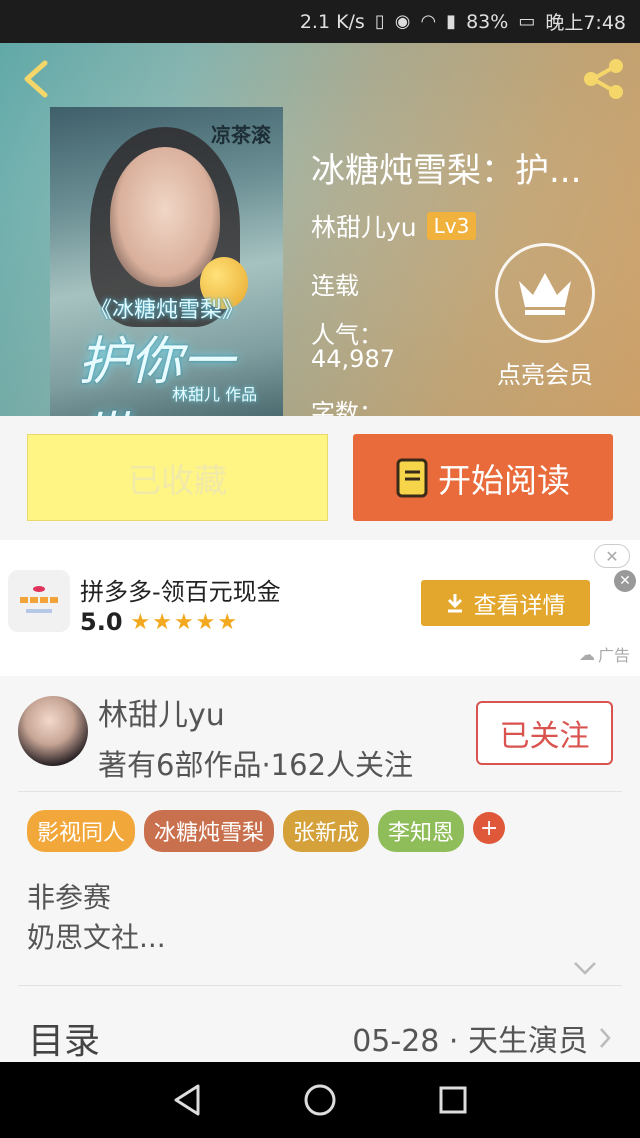  I want to click on action-bar: 已收藏 开始阅读, so click(320, 478).